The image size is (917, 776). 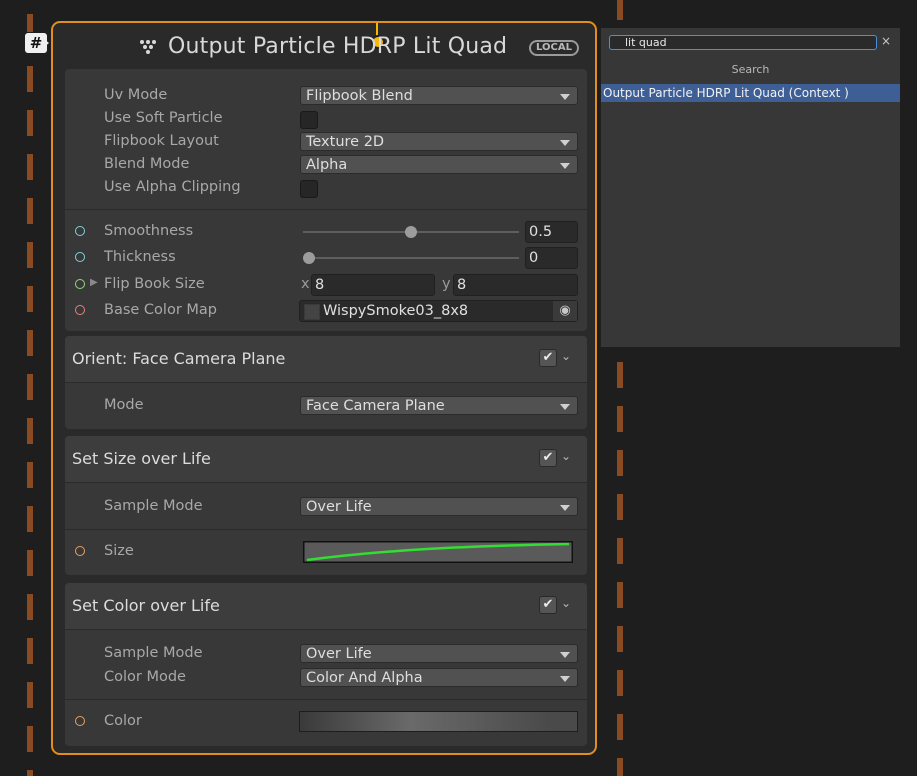 I want to click on setting-use-soft-particle: Use Soft Particle, so click(x=326, y=119).